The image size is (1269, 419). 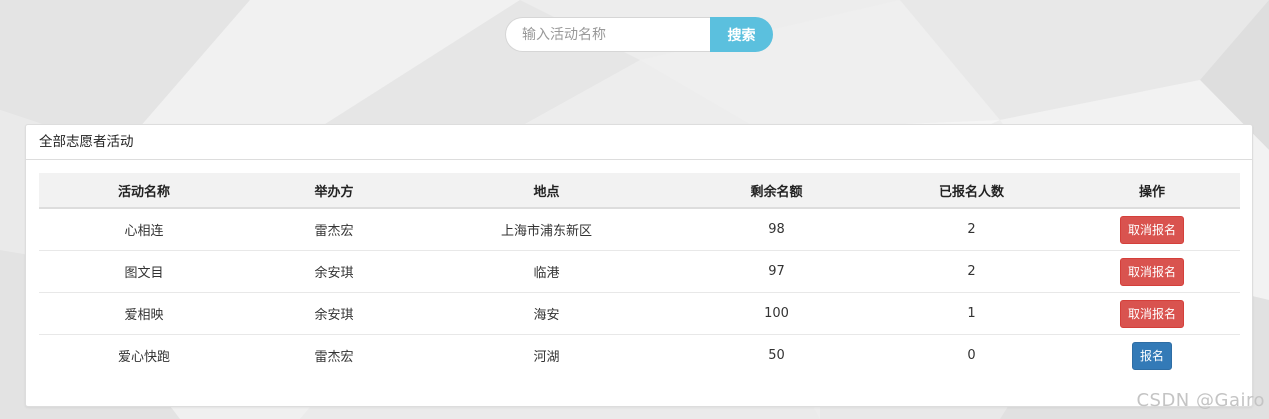 I want to click on column-header-enrolled: 已报名人数, so click(x=971, y=191).